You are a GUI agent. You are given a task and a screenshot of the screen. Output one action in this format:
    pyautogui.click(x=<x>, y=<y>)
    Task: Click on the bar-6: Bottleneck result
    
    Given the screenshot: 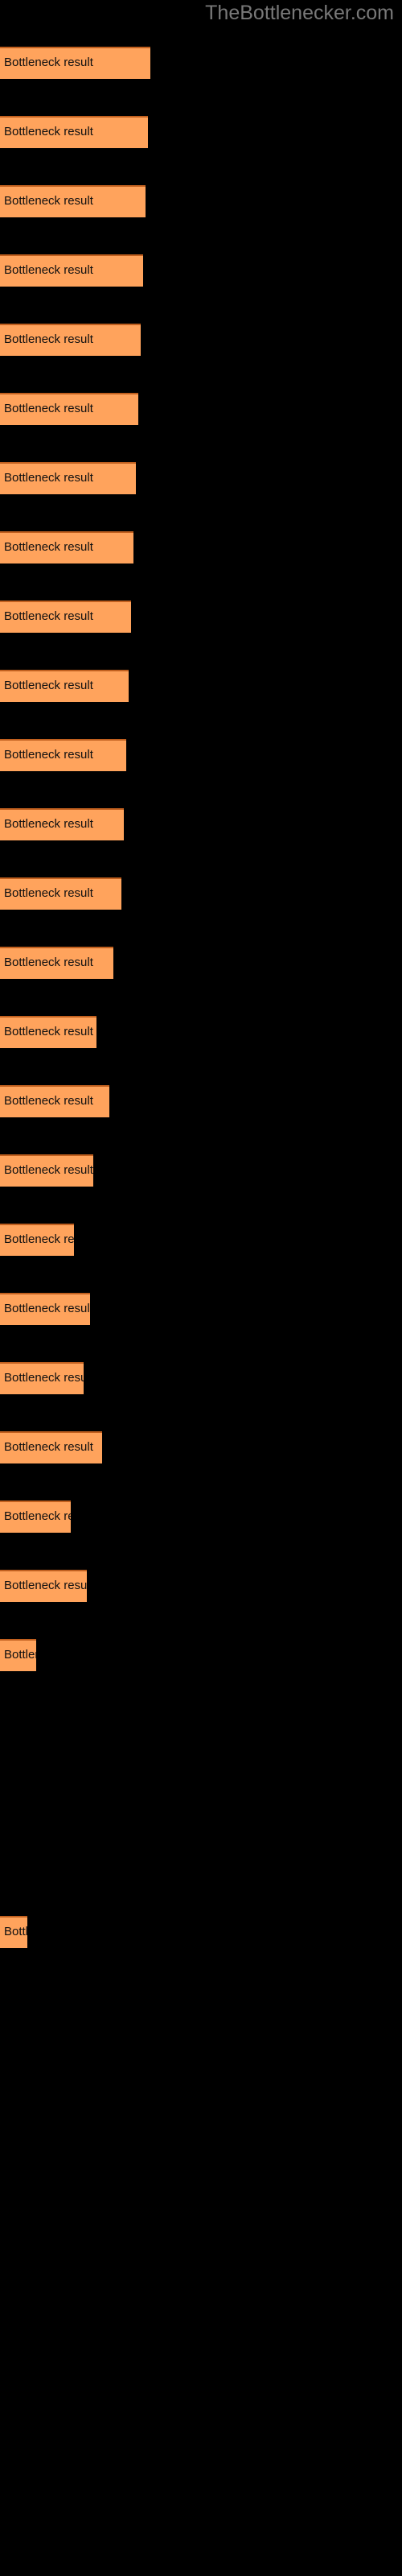 What is the action you would take?
    pyautogui.click(x=69, y=409)
    